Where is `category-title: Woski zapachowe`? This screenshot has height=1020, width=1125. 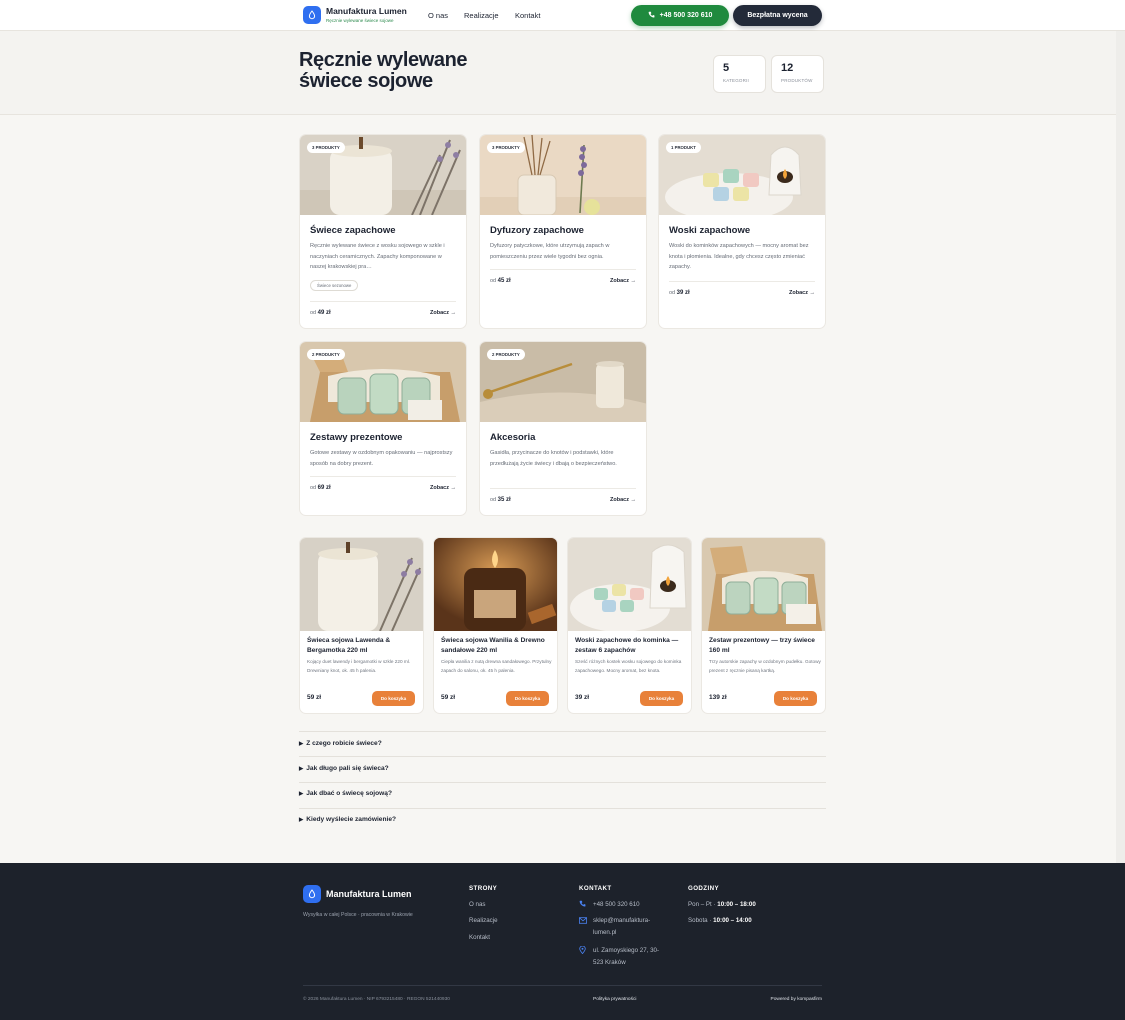 category-title: Woski zapachowe is located at coordinates (710, 230).